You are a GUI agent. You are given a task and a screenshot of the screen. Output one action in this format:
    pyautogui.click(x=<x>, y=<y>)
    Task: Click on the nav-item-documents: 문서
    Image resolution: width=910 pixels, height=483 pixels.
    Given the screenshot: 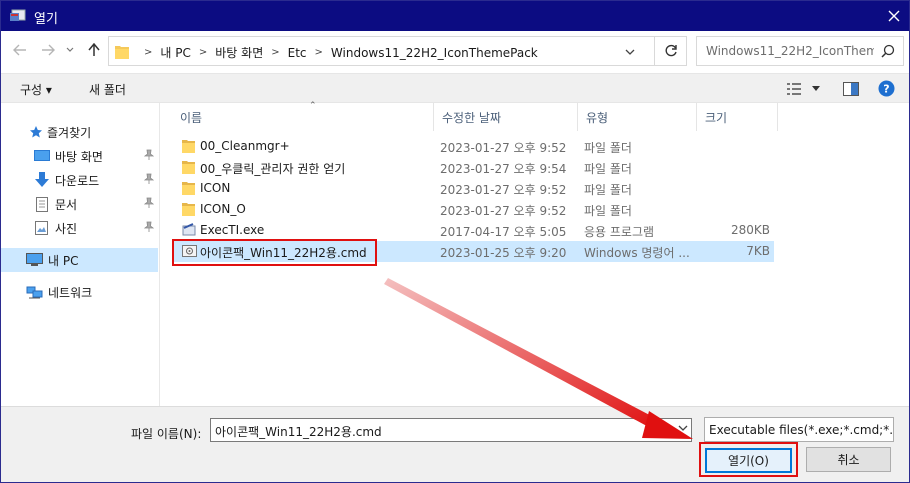 What is the action you would take?
    pyautogui.click(x=79, y=204)
    